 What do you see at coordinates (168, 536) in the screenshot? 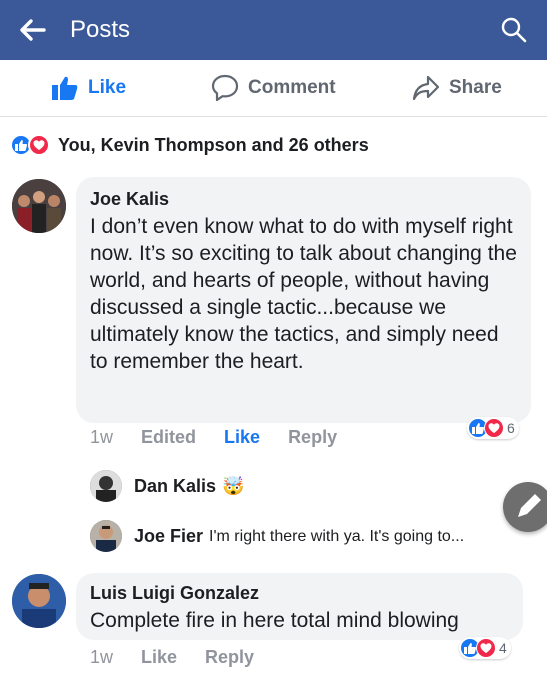
I see `reply-author: Joe Fier` at bounding box center [168, 536].